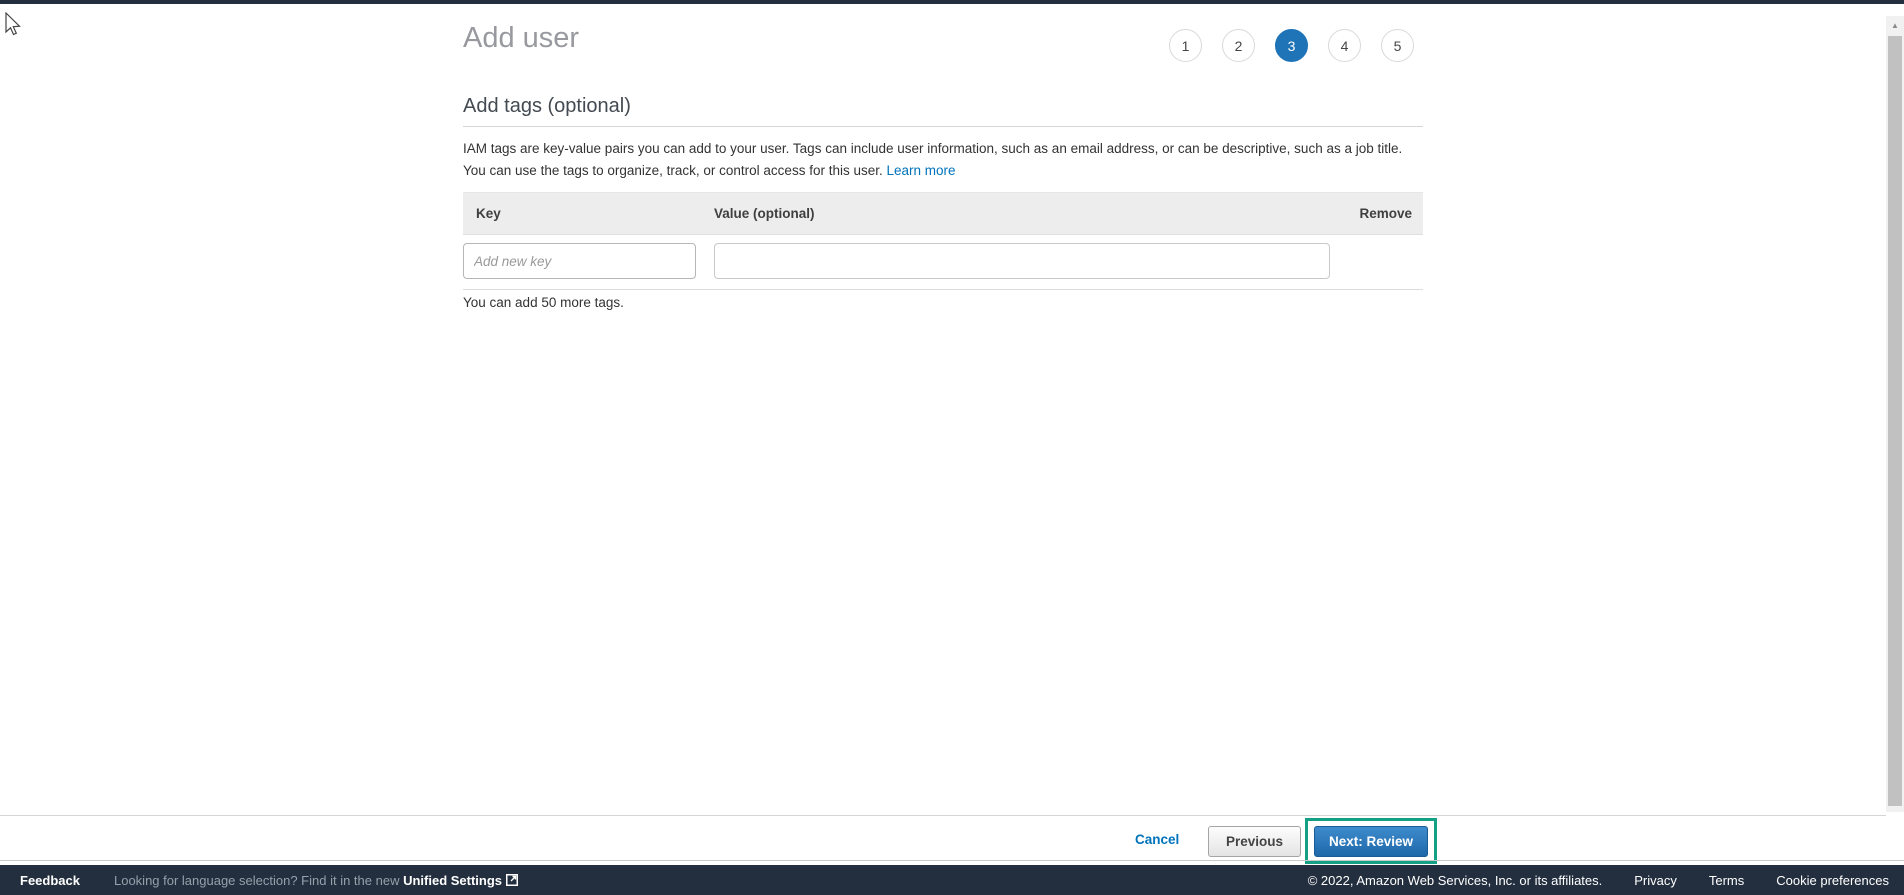 This screenshot has width=1904, height=895. Describe the element at coordinates (943, 126) in the screenshot. I see `section-divider` at that location.